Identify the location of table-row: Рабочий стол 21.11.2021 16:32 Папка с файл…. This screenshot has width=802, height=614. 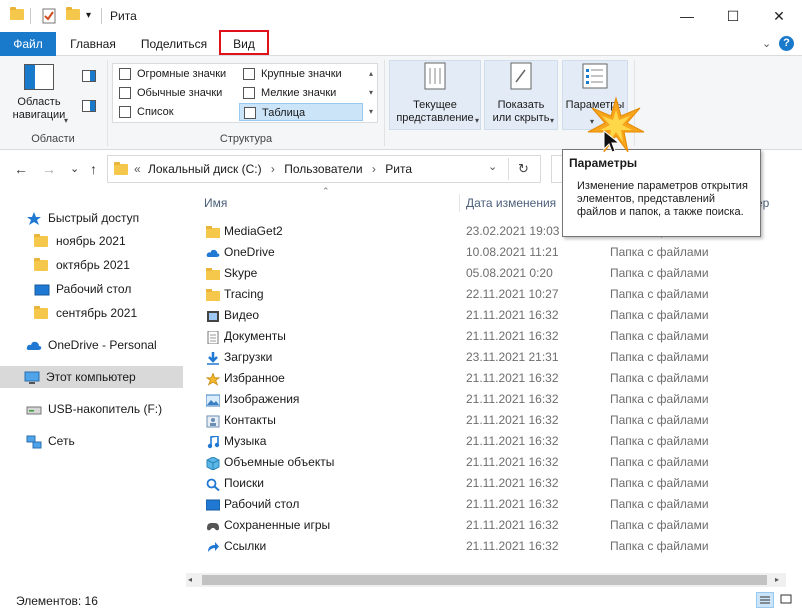
(480, 504).